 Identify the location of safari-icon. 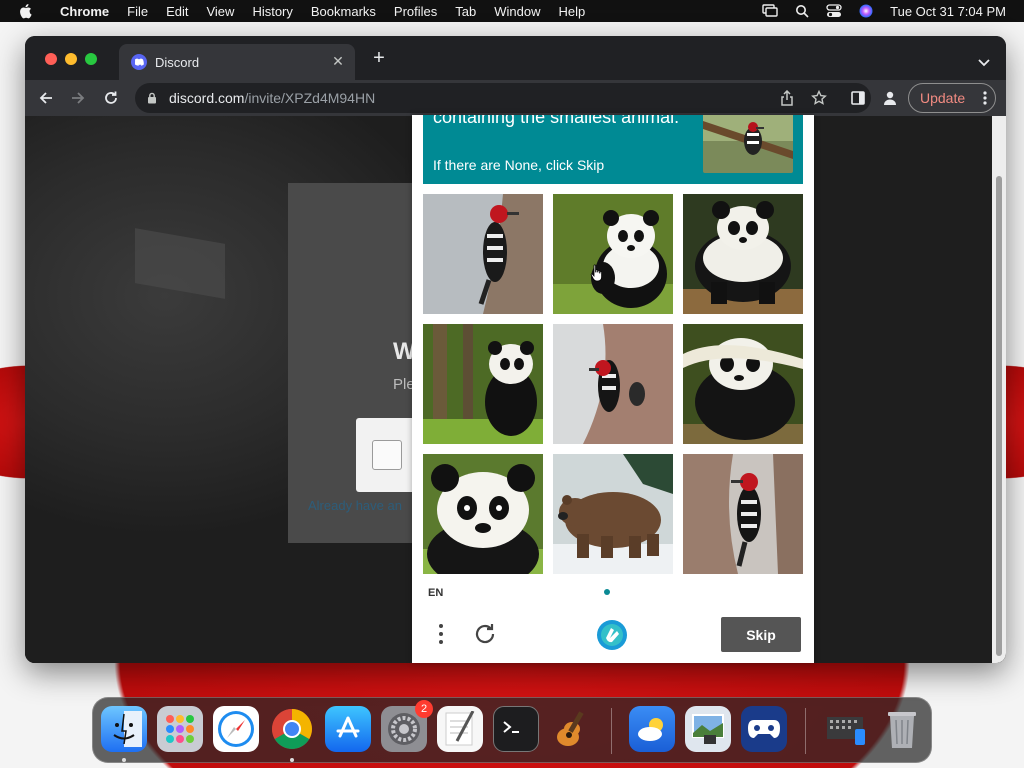
(236, 729).